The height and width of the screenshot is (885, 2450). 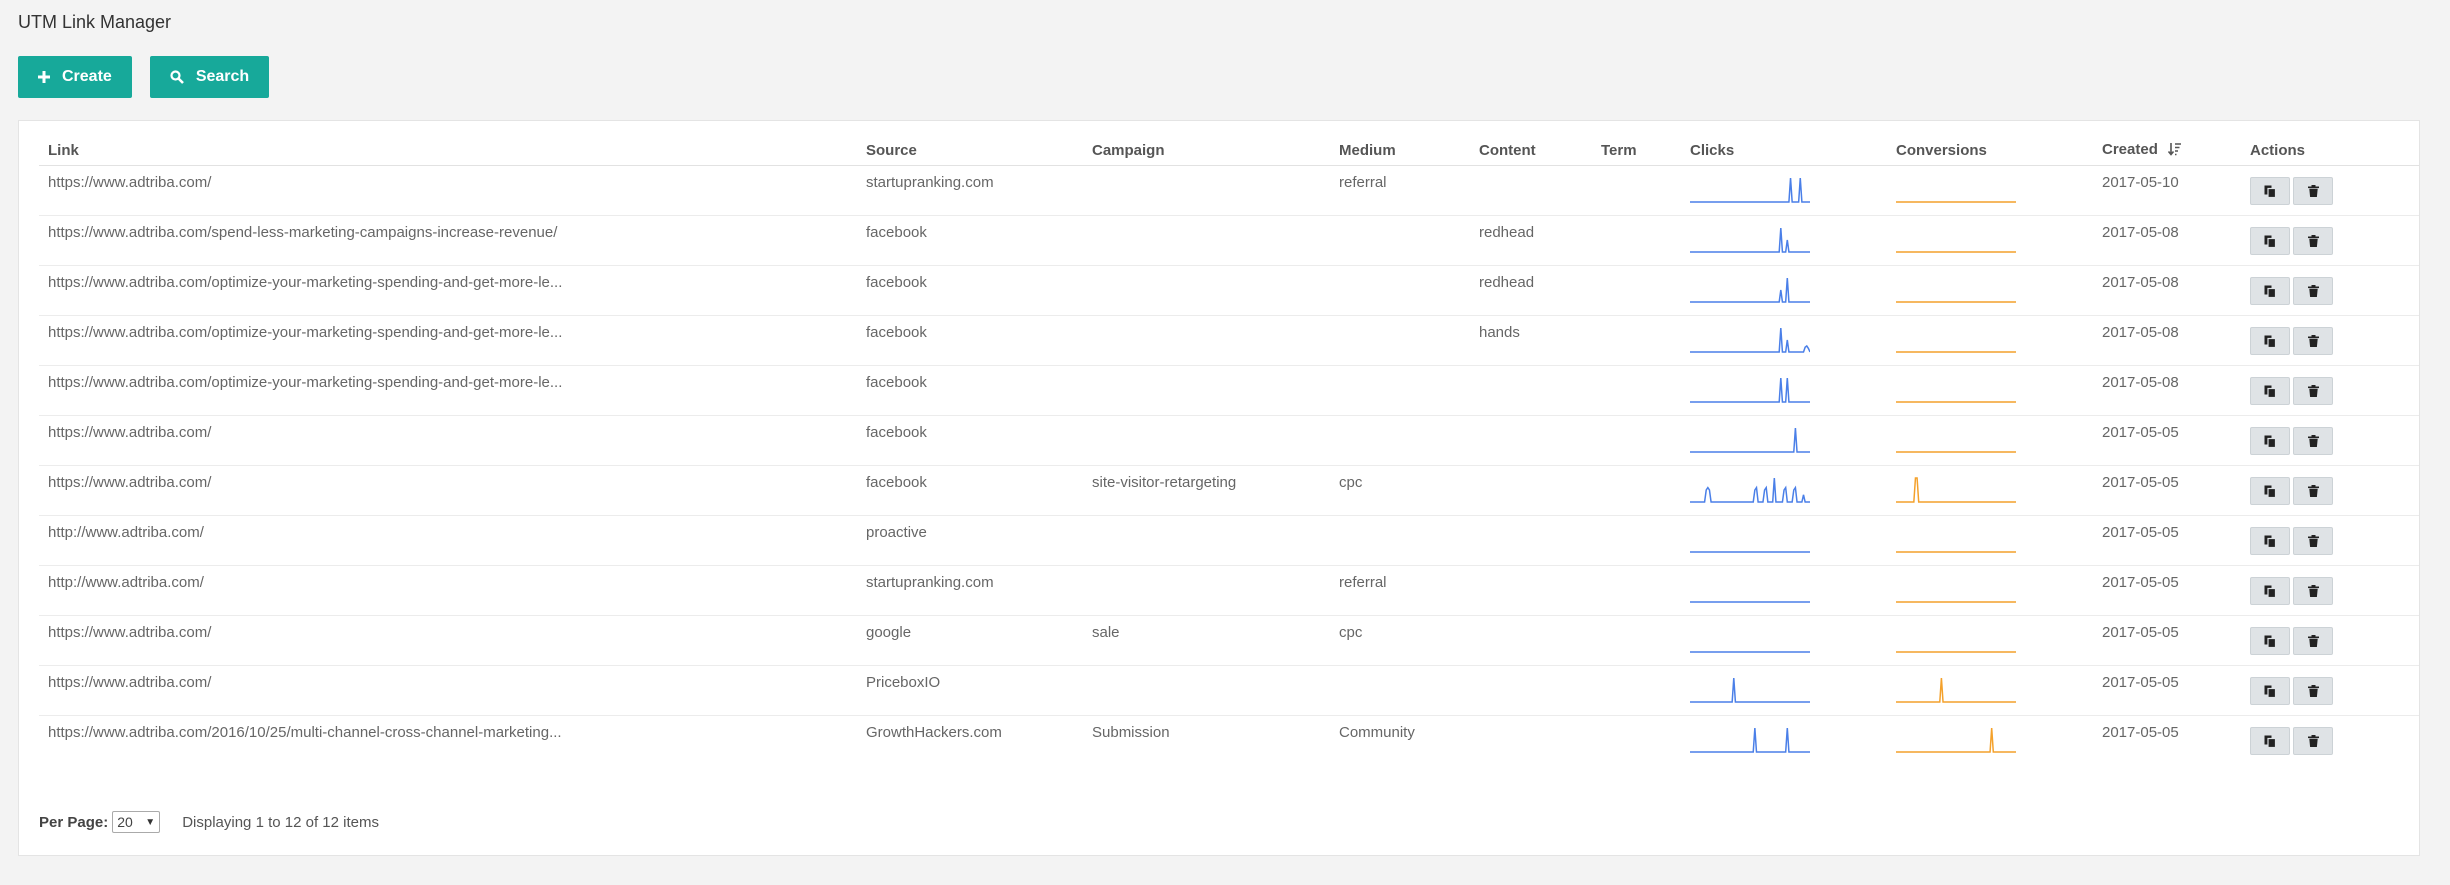 I want to click on col-header-created: Created, so click(x=2167, y=150).